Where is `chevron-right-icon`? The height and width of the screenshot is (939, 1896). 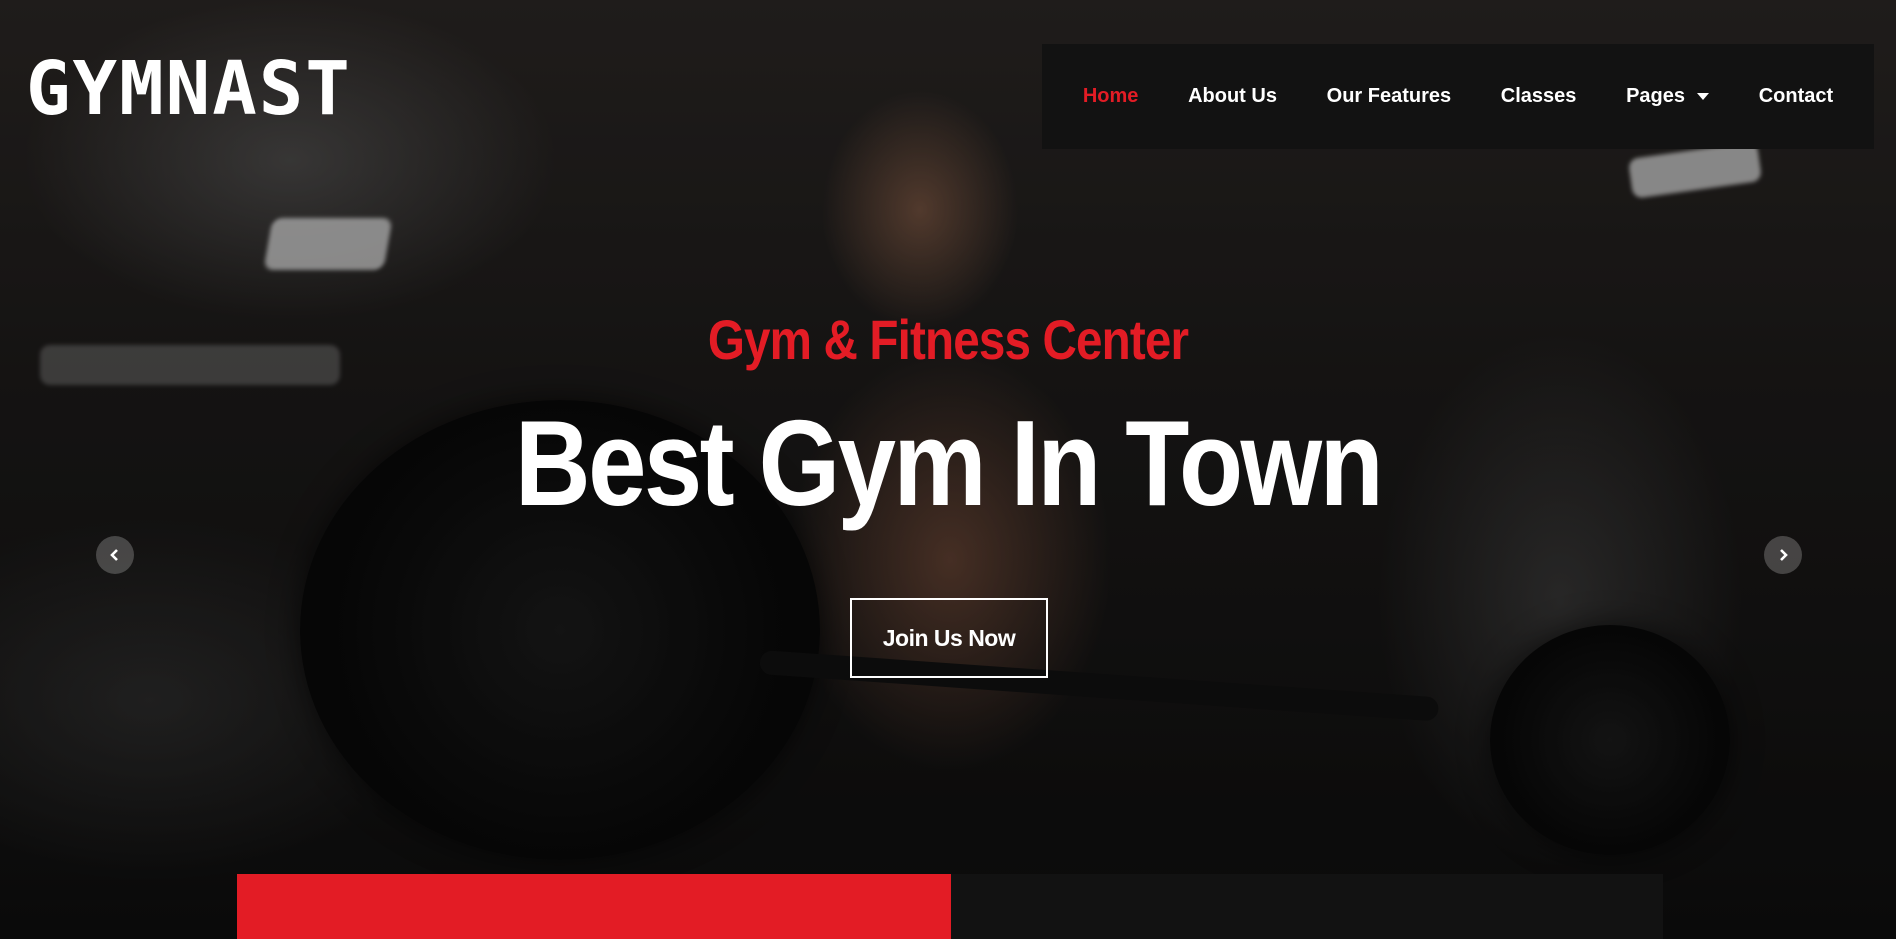 chevron-right-icon is located at coordinates (1784, 555).